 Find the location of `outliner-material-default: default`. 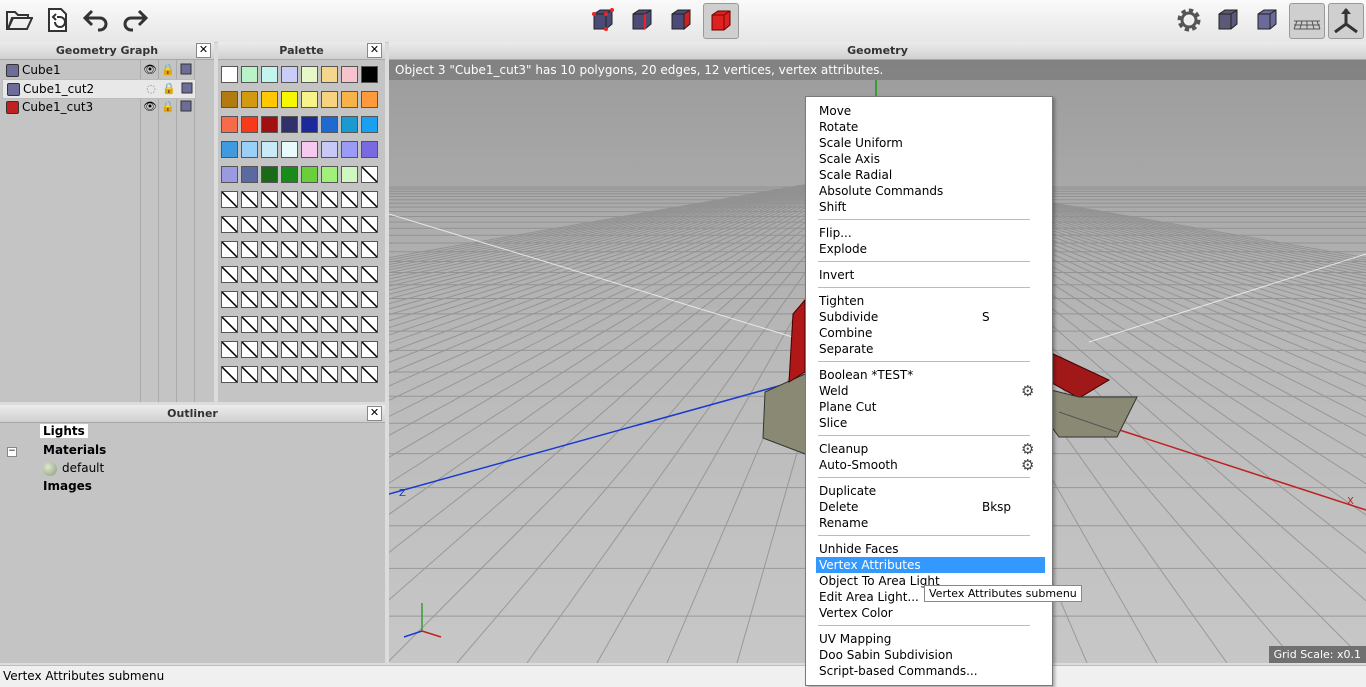

outliner-material-default: default is located at coordinates (83, 468).